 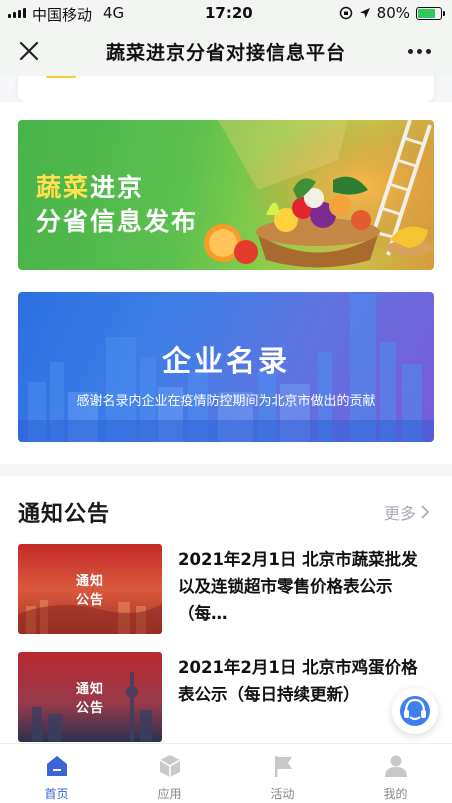 I want to click on tab-label: 首页, so click(x=56, y=794).